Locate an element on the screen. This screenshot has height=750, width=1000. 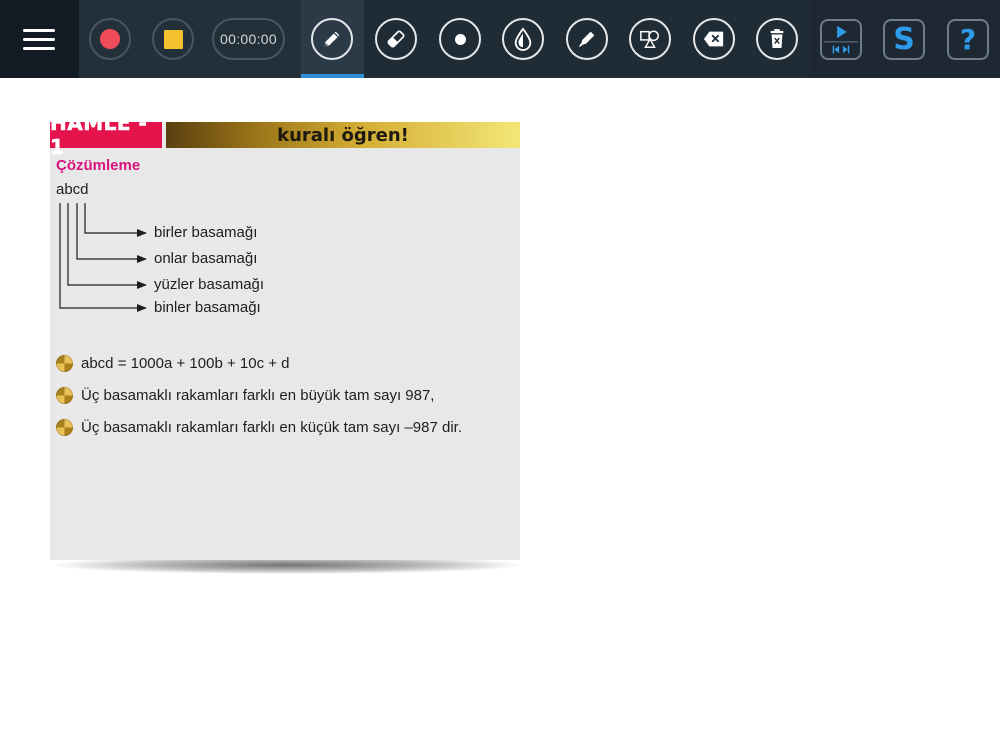
record-button is located at coordinates (110, 39).